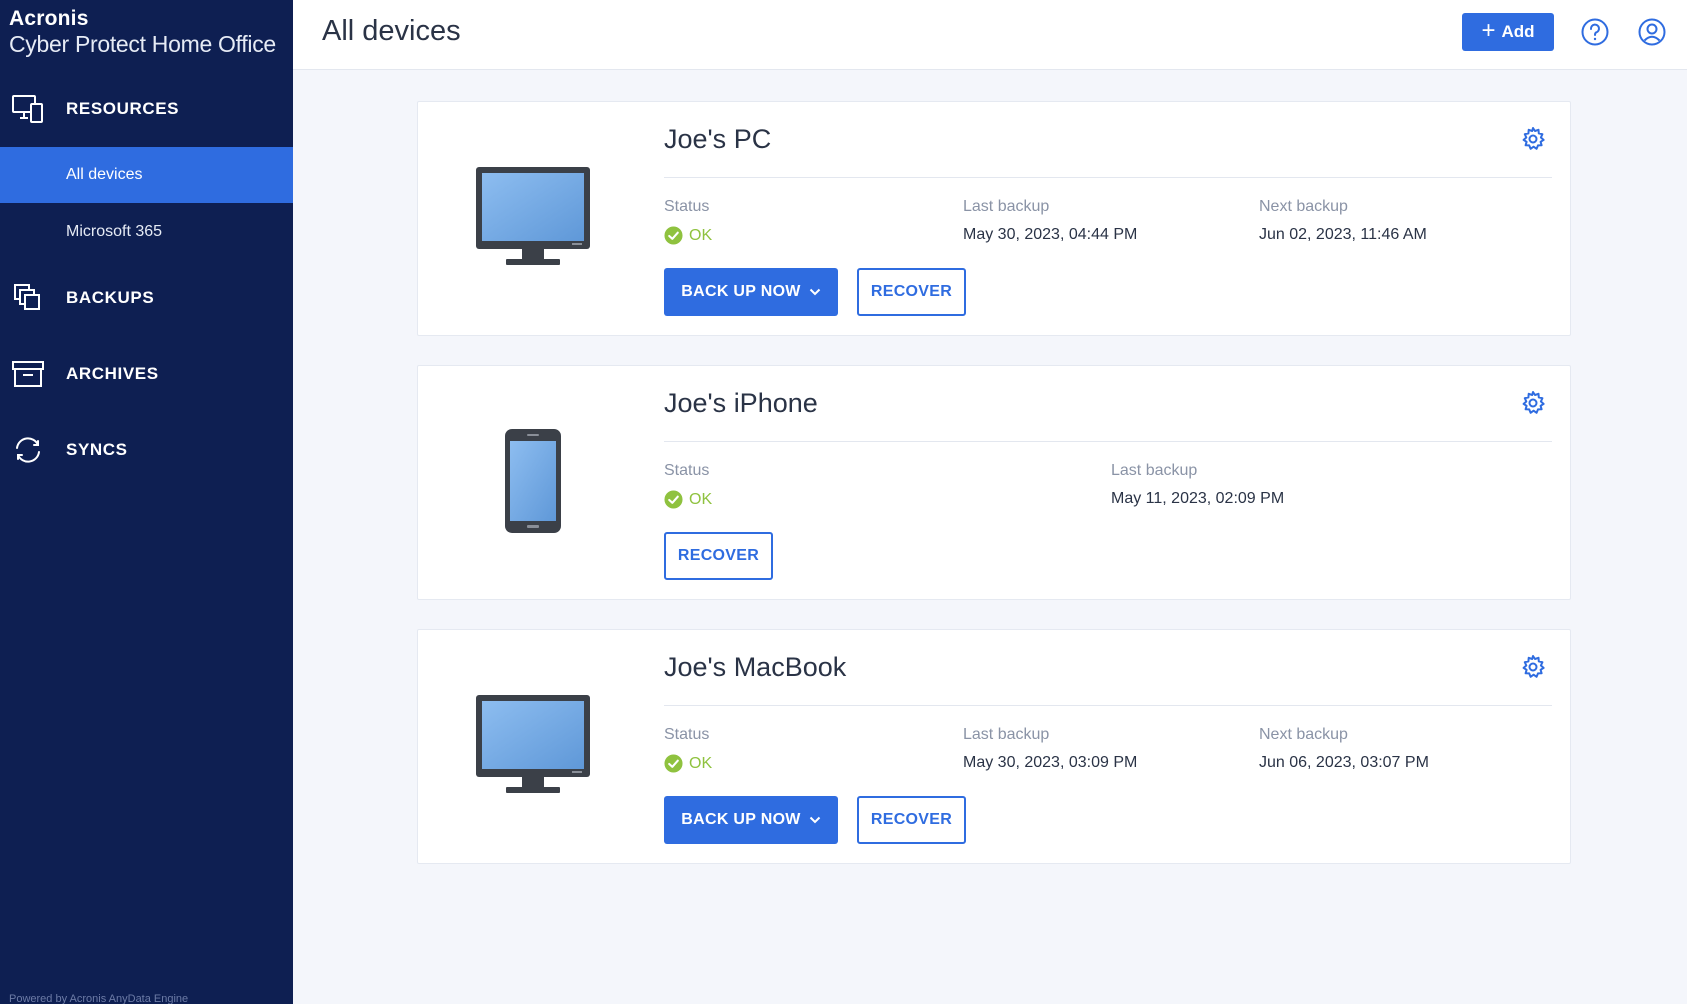  I want to click on nav-syncs: SYNCS, so click(146, 450).